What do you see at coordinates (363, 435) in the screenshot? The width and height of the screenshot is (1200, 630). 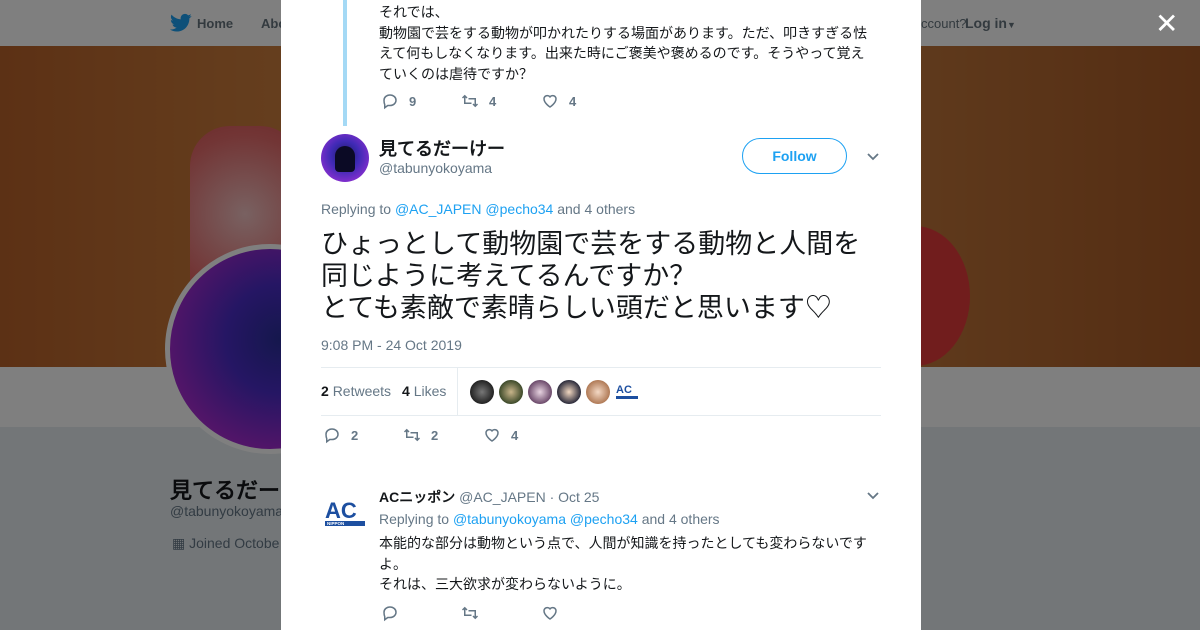 I see `reply-button: 2` at bounding box center [363, 435].